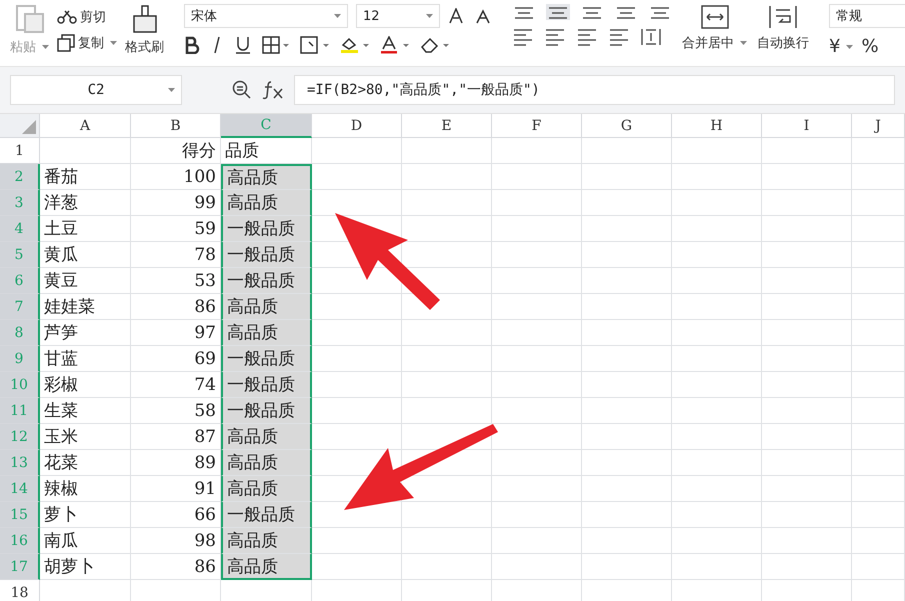  Describe the element at coordinates (81, 17) in the screenshot. I see `cut-button: 剪切` at that location.